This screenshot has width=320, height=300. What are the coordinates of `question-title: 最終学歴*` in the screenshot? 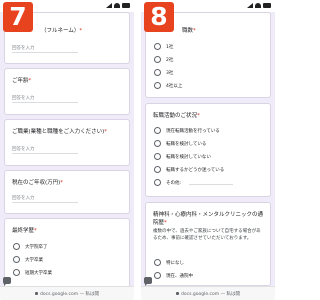 It's located at (24, 231).